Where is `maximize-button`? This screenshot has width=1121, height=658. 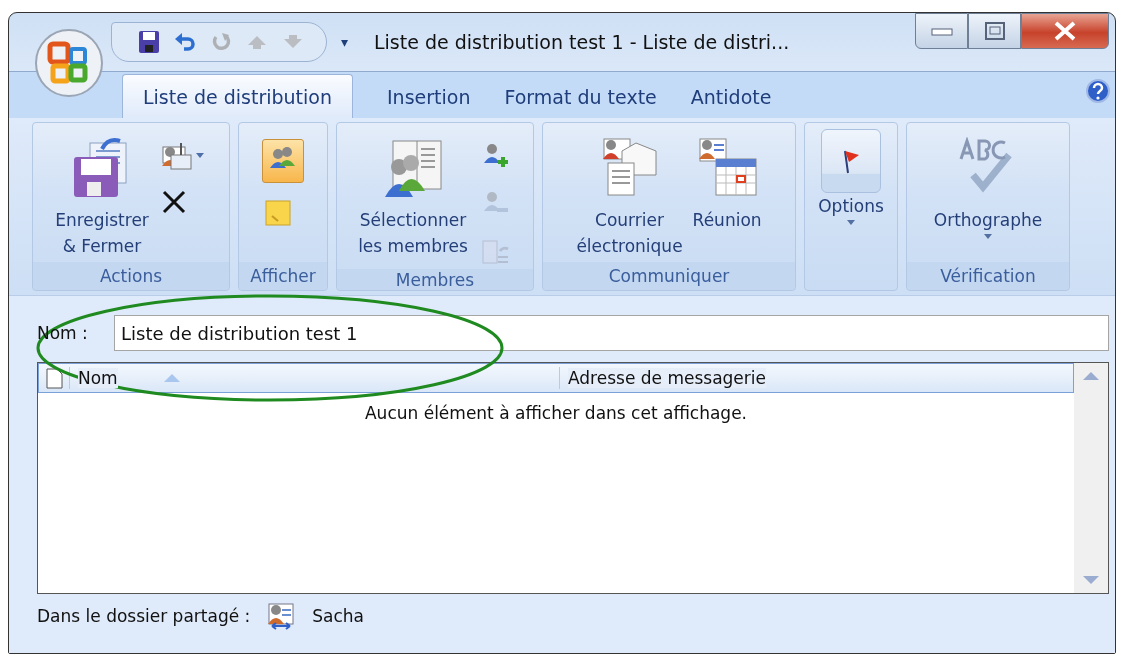 maximize-button is located at coordinates (994, 31).